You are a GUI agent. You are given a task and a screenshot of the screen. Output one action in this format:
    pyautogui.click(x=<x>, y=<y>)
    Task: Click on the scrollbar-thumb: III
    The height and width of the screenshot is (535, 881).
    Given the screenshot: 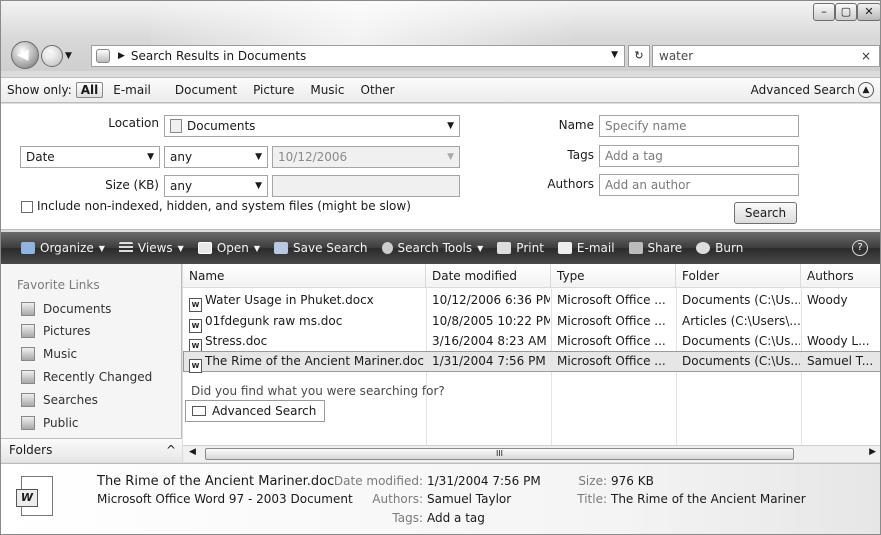 What is the action you would take?
    pyautogui.click(x=499, y=454)
    